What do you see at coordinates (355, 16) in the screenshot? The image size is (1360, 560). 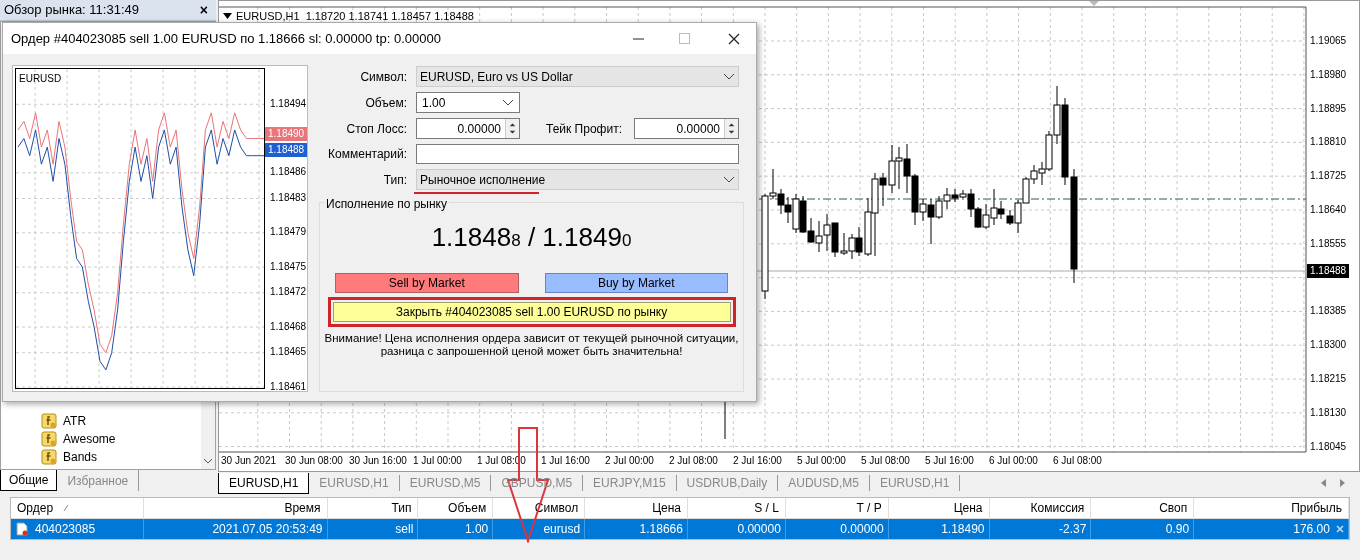 I see `chart-header: EURUSD,H1 1.18720 1.18741 1.18457 1.18488` at bounding box center [355, 16].